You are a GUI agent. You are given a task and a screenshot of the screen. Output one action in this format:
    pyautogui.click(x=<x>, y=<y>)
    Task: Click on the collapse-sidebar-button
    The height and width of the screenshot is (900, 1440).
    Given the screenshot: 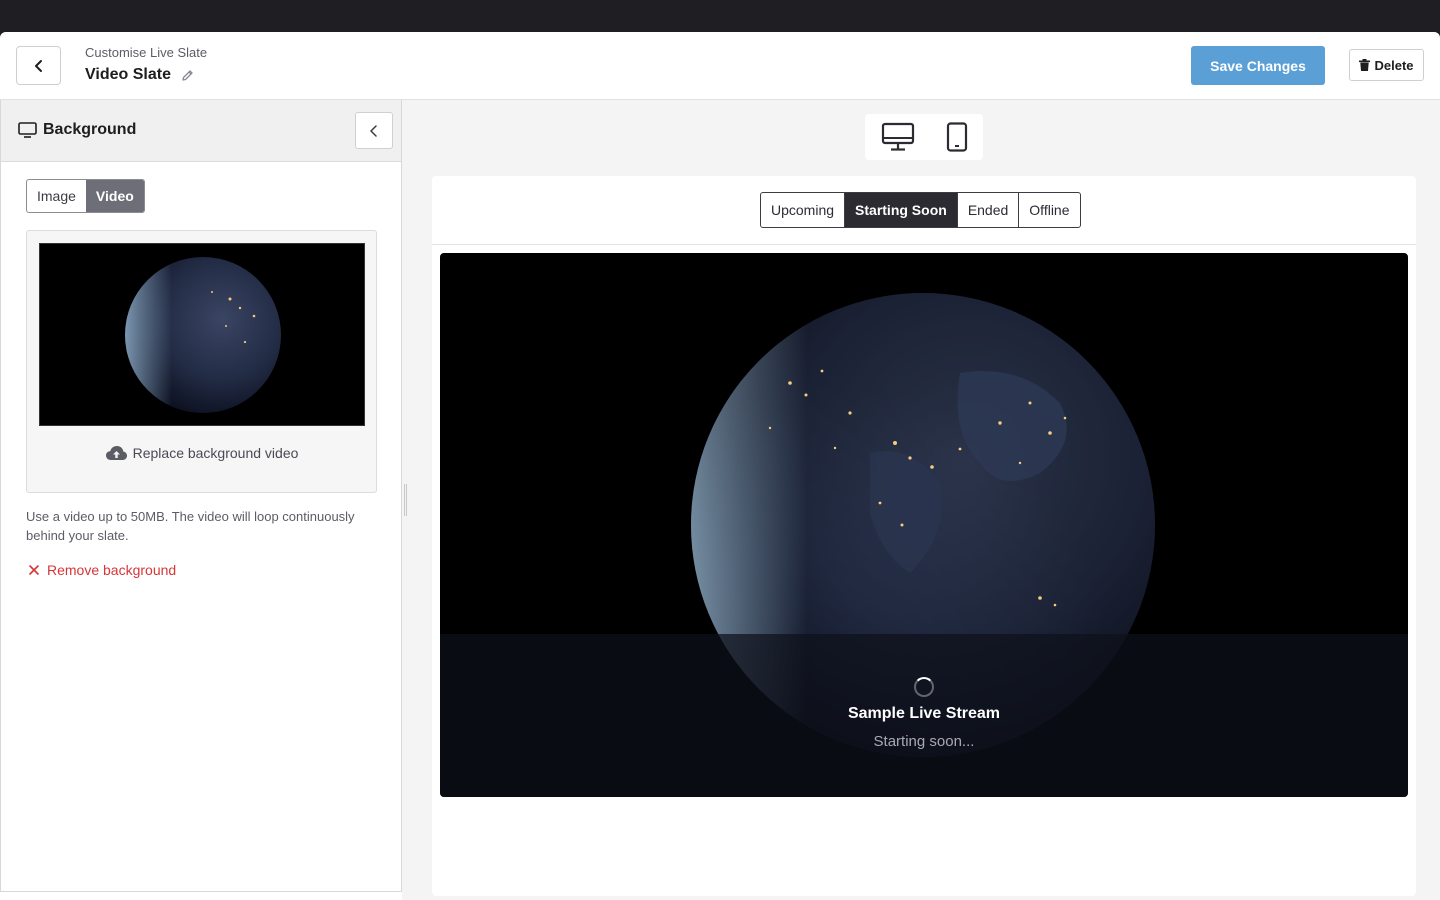 What is the action you would take?
    pyautogui.click(x=374, y=130)
    